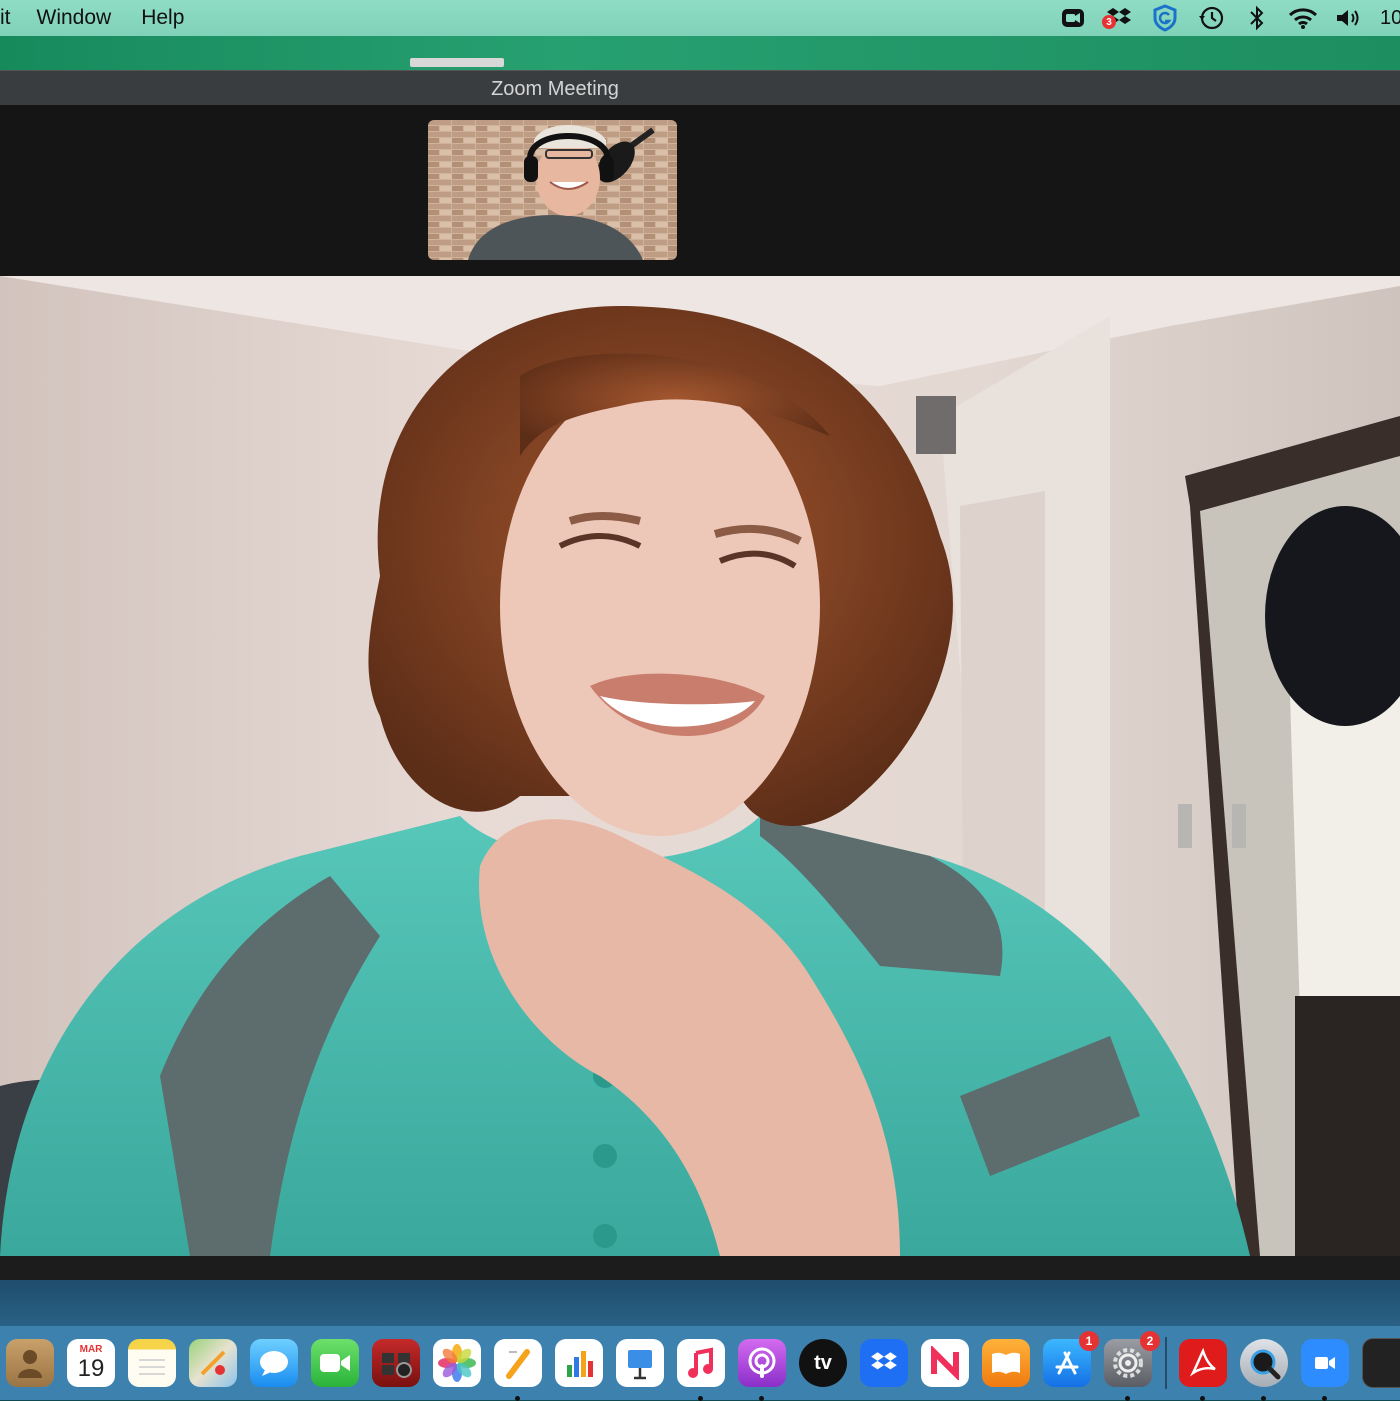  I want to click on dock: MAR 19 tv 1 2, so click(700, 1363).